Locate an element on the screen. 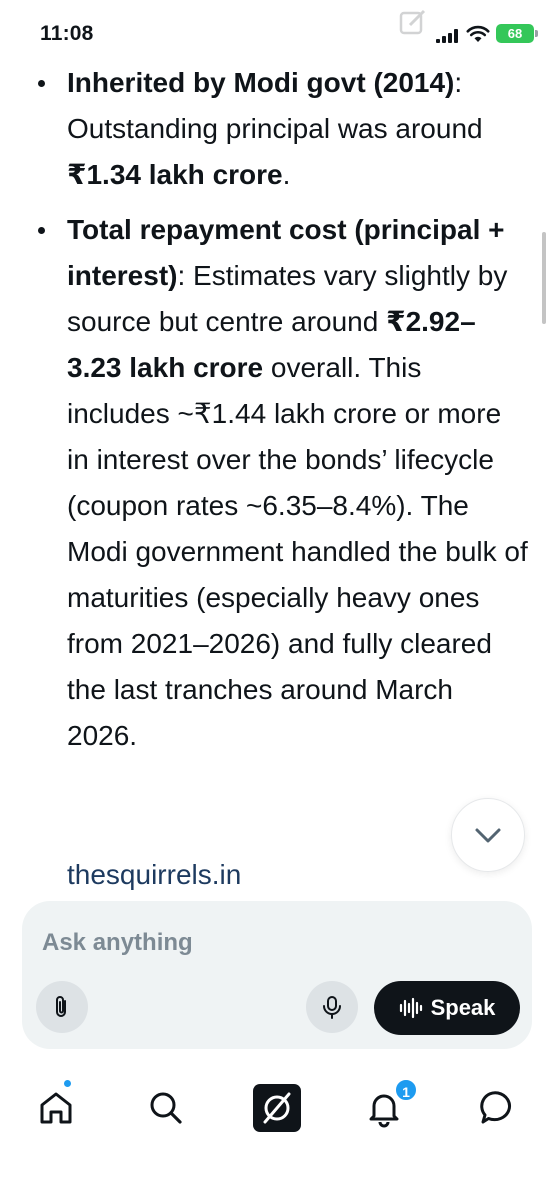 The width and height of the screenshot is (554, 1199). bottom-nav: 1 is located at coordinates (277, 1132).